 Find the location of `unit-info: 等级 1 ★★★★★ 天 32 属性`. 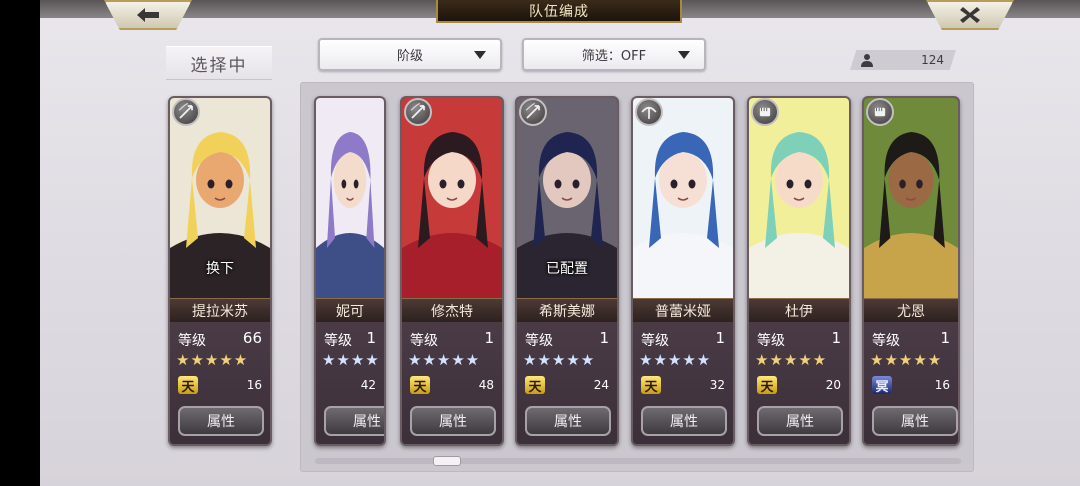

unit-info: 等级 1 ★★★★★ 天 32 属性 is located at coordinates (683, 383).